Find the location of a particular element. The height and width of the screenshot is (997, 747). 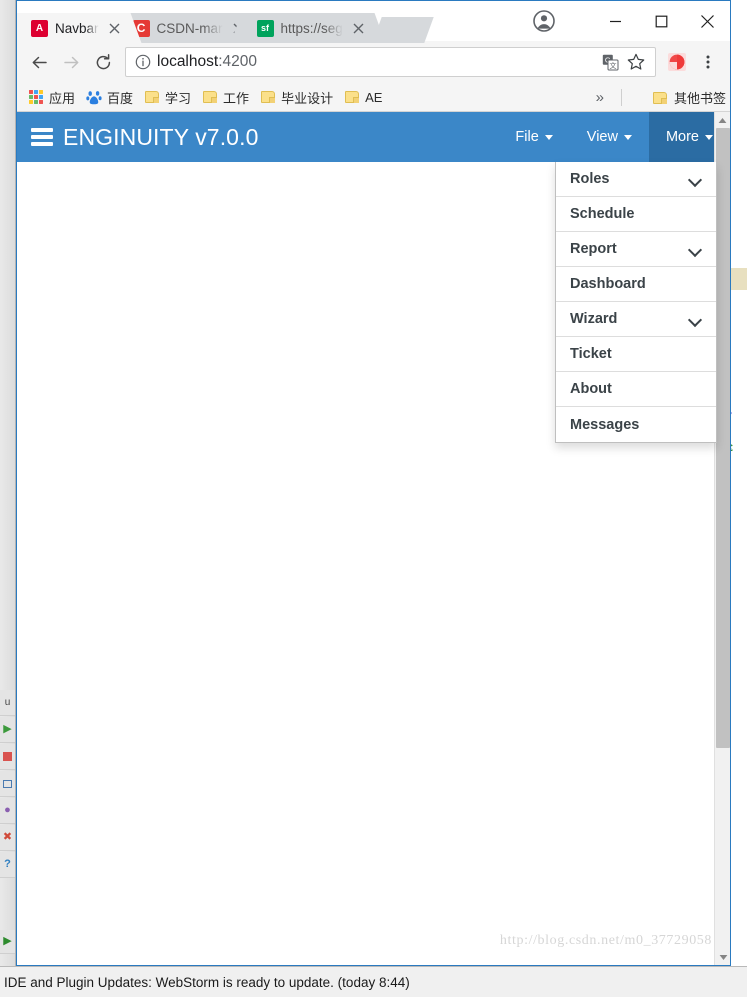

menu-item-label: Dashboard is located at coordinates (608, 284).